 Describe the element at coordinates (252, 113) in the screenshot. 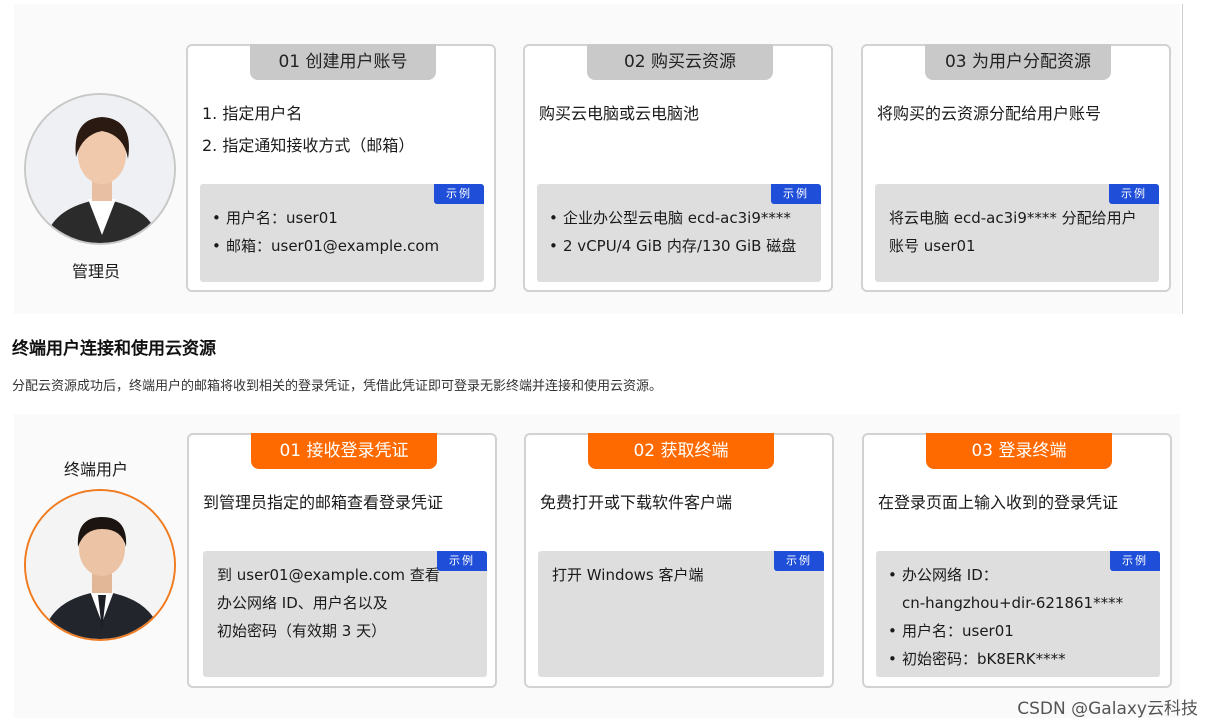

I see `desc-line: 1. 指定用户名` at that location.